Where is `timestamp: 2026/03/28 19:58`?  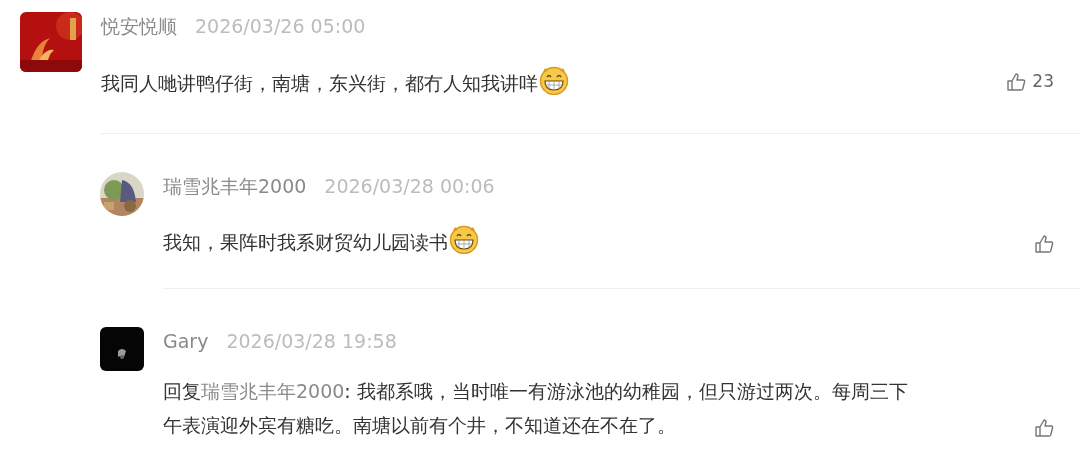 timestamp: 2026/03/28 19:58 is located at coordinates (311, 341).